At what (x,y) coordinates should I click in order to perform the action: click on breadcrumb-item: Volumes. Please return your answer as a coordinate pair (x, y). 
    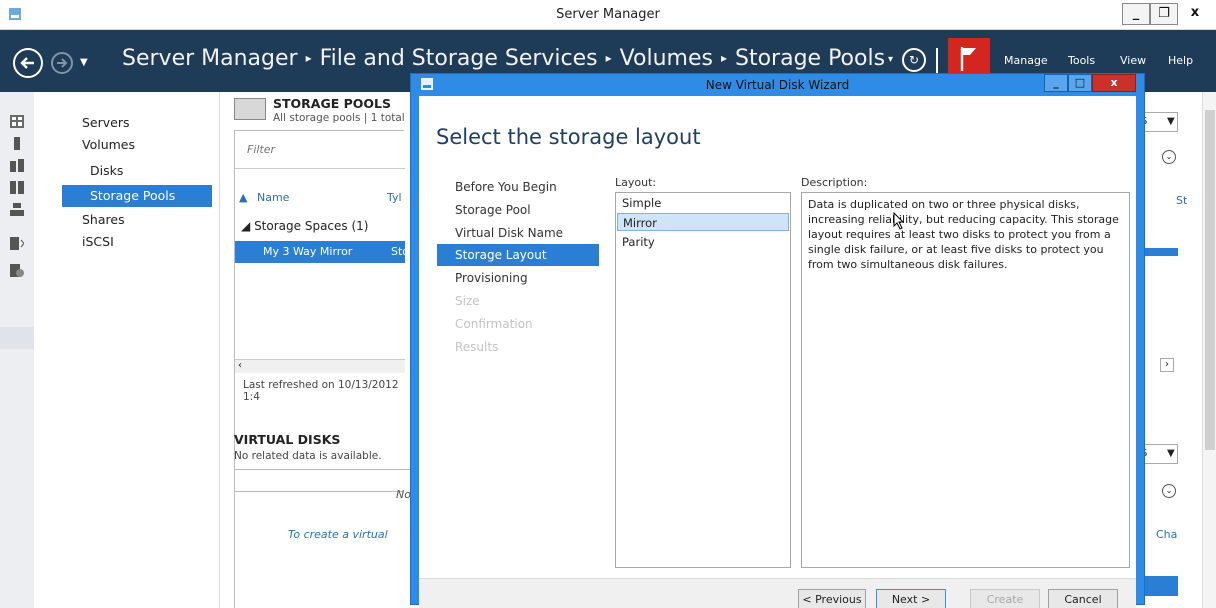
    Looking at the image, I should click on (666, 58).